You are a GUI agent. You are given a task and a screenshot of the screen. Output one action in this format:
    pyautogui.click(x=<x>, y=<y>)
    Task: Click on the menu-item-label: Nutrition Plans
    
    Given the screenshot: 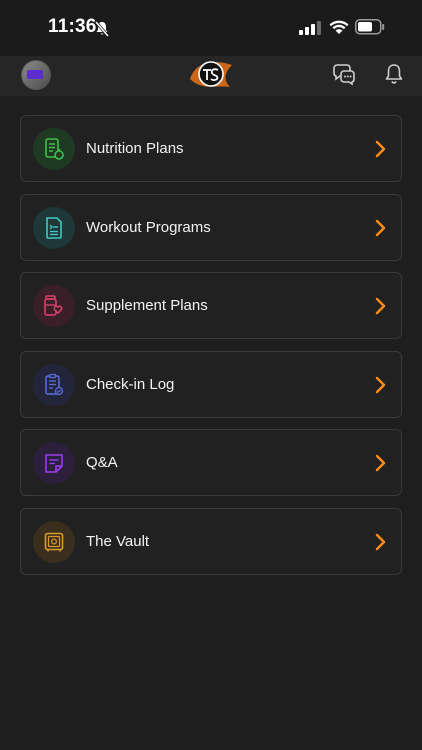 What is the action you would take?
    pyautogui.click(x=135, y=148)
    